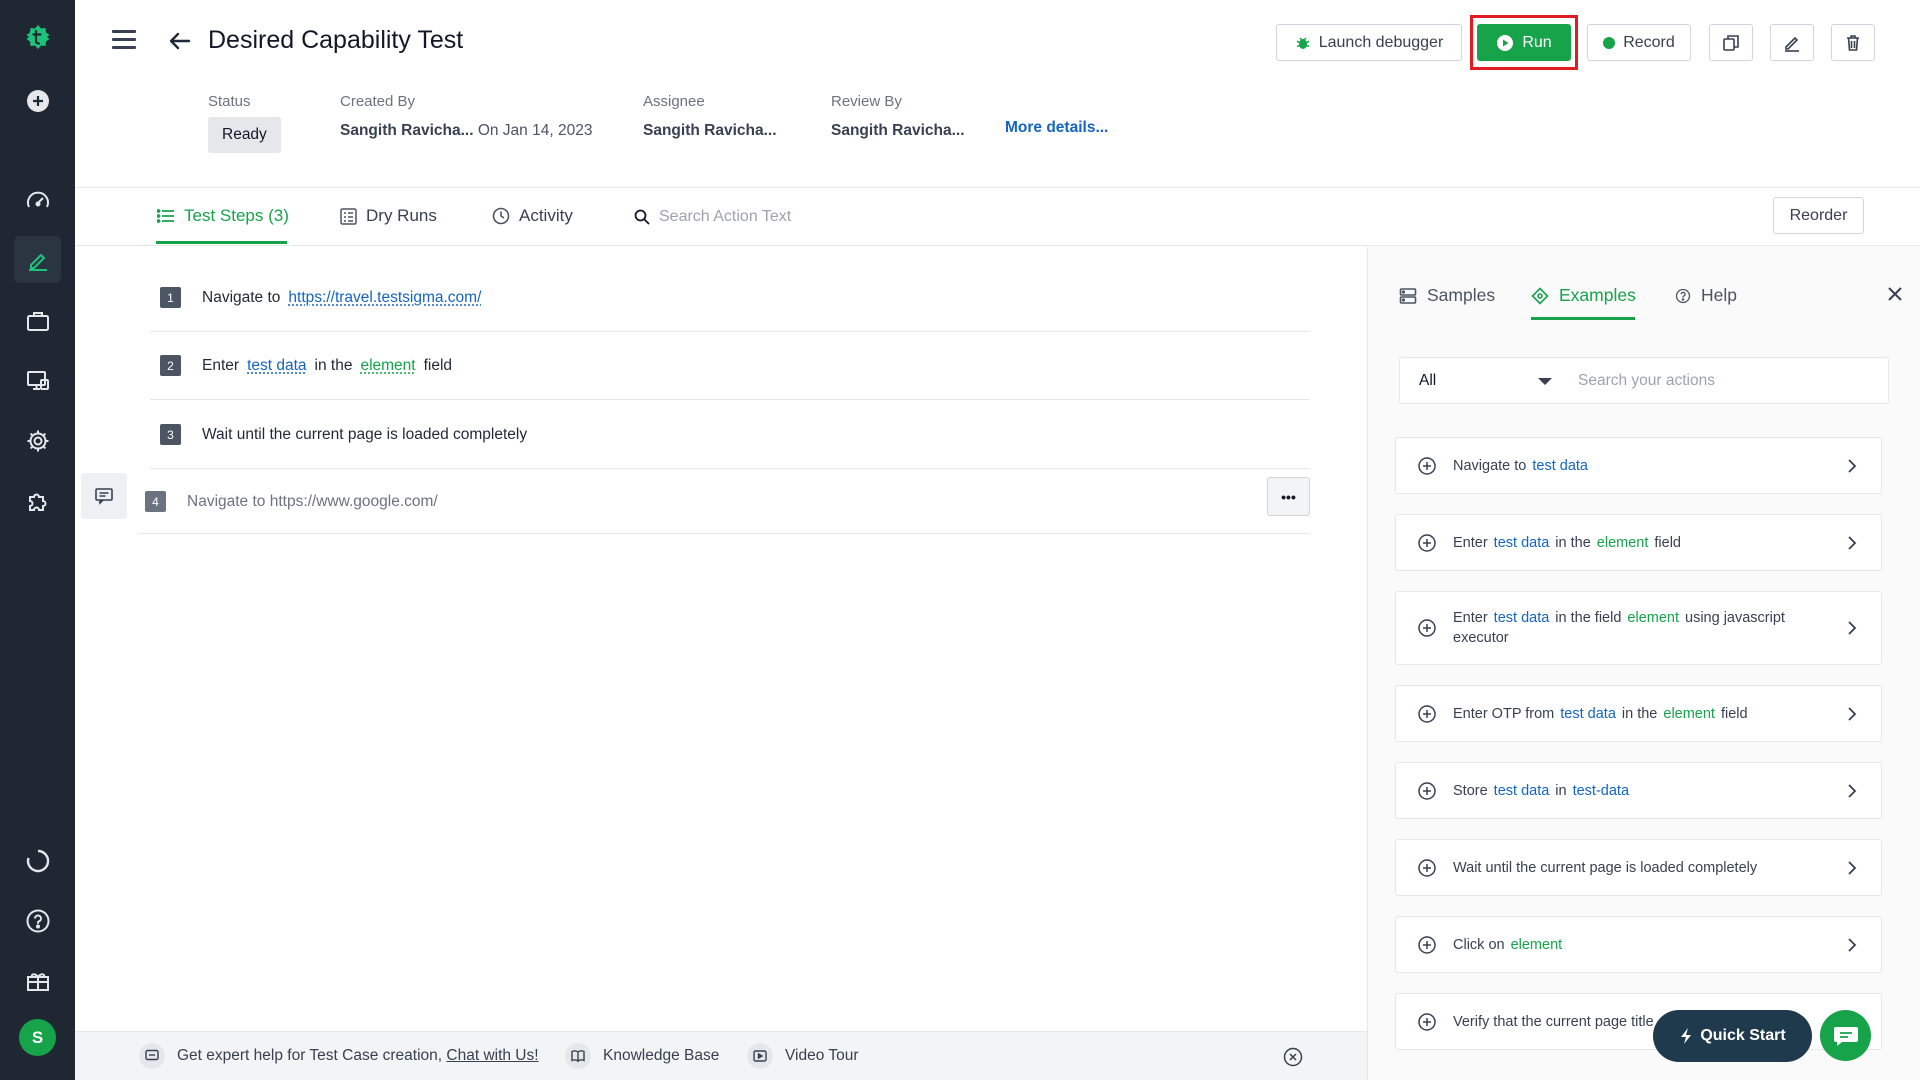 The width and height of the screenshot is (1920, 1080). I want to click on add-icon, so click(37, 100).